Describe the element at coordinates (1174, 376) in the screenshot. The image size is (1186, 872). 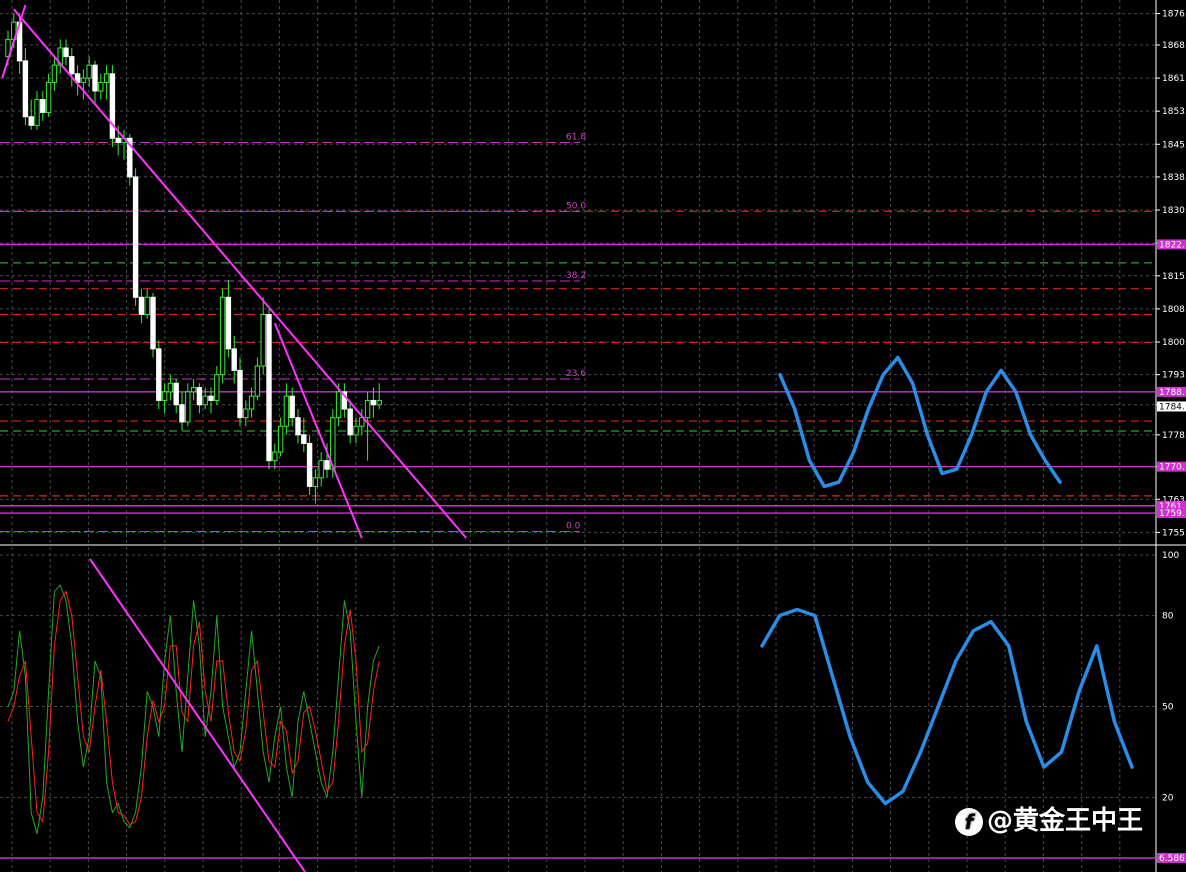
I see `price-tick-label: 1793.` at that location.